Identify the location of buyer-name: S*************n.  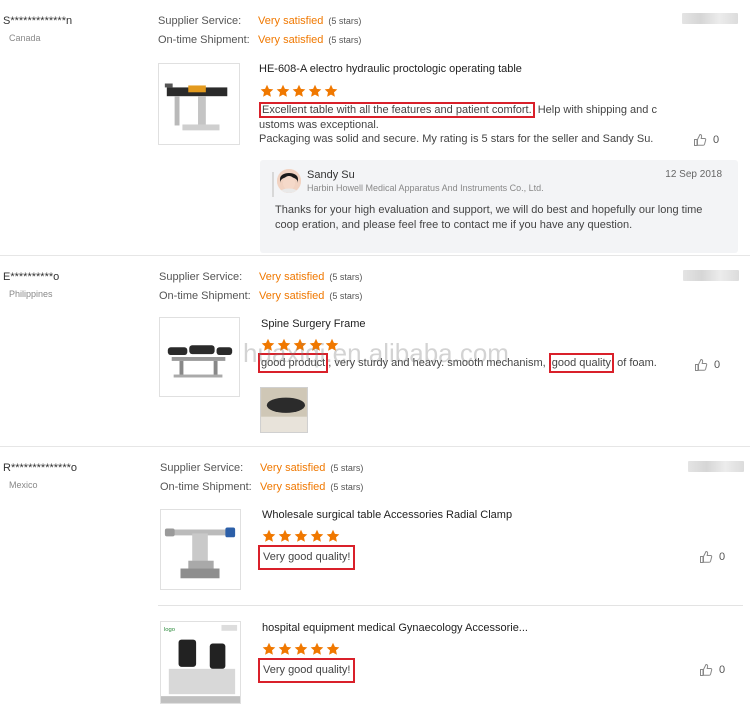
(38, 21).